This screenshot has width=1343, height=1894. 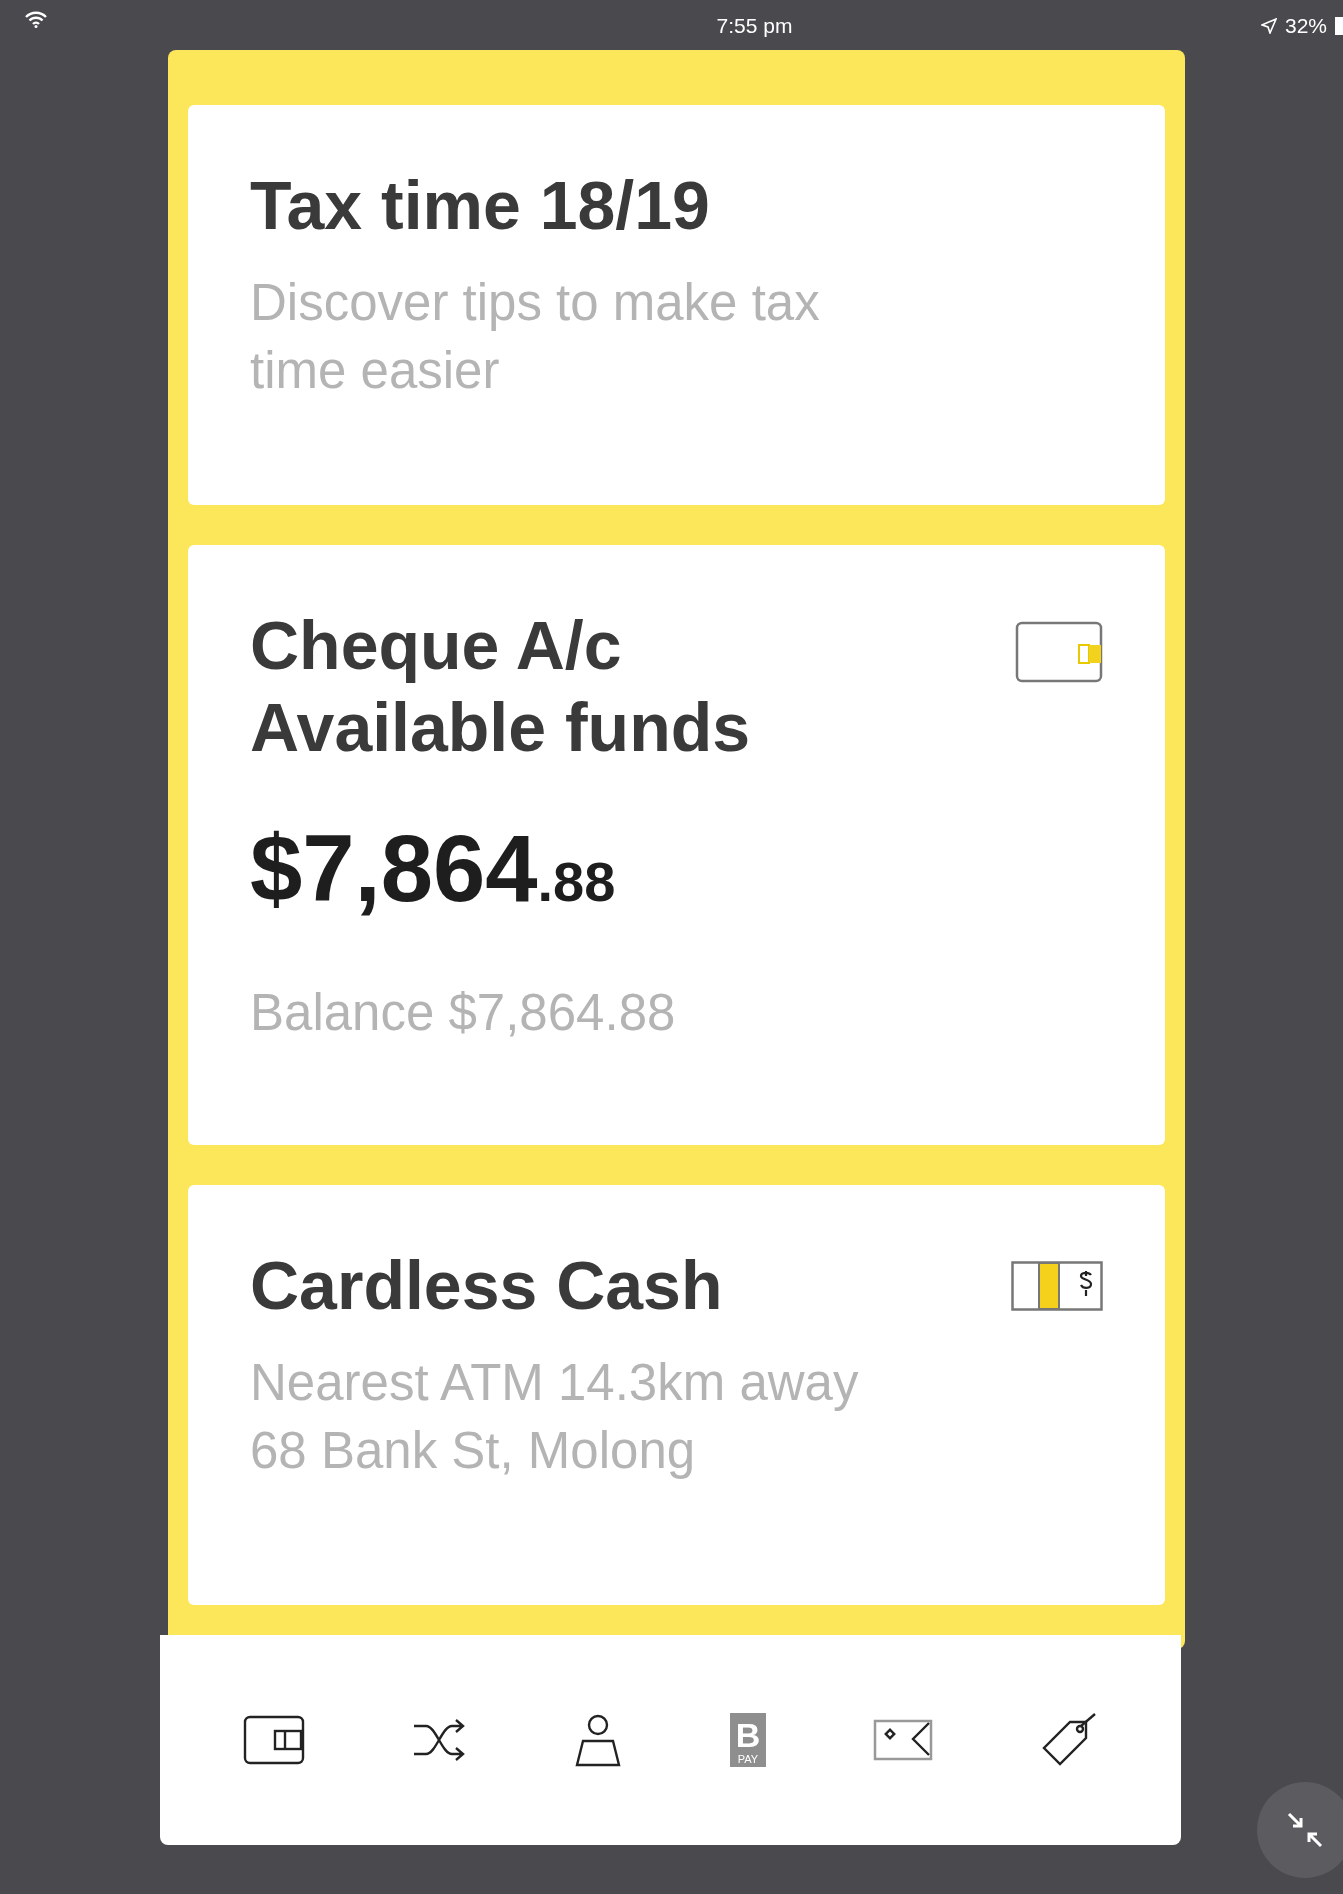 I want to click on card-subtitle: Available funds, so click(x=500, y=727).